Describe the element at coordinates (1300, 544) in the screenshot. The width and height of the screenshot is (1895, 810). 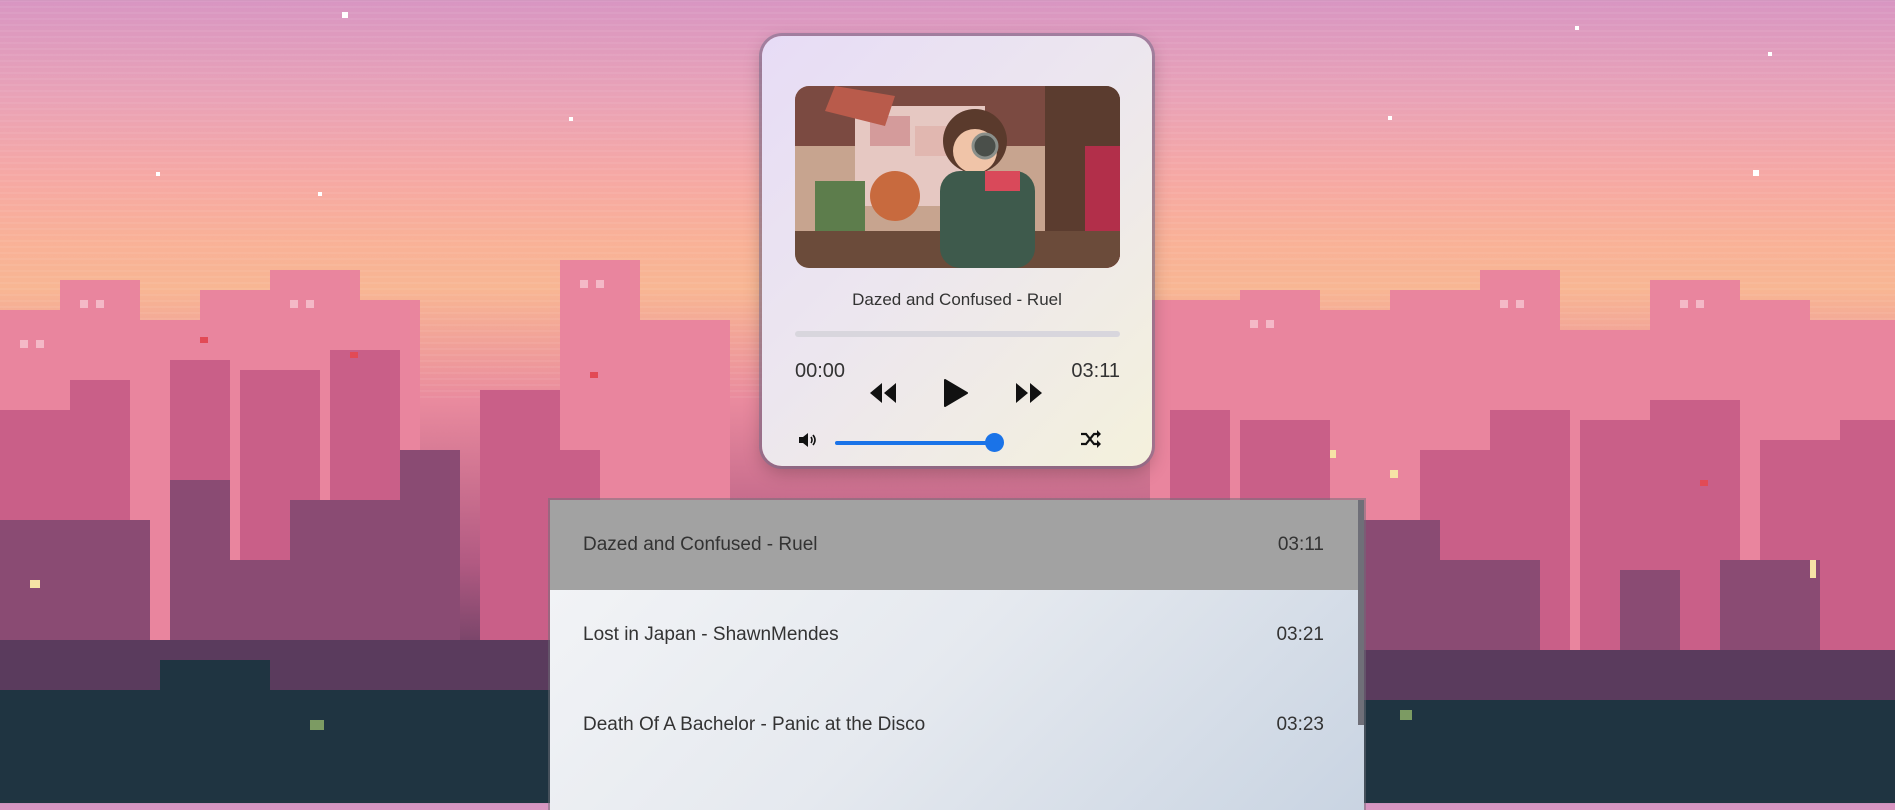
I see `playlist-item-duration: 03:11` at that location.